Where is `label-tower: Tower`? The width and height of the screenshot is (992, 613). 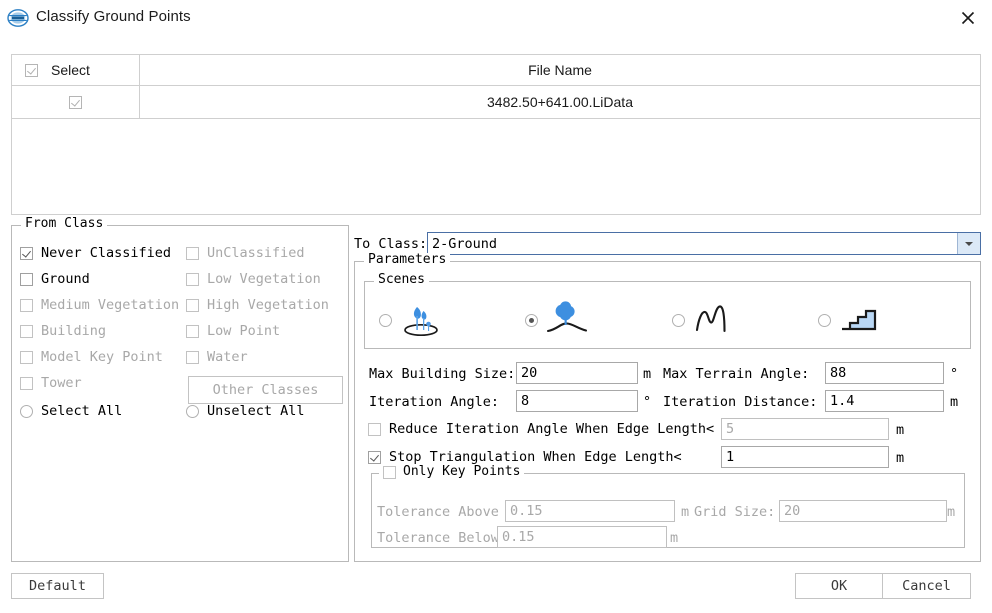 label-tower: Tower is located at coordinates (61, 383).